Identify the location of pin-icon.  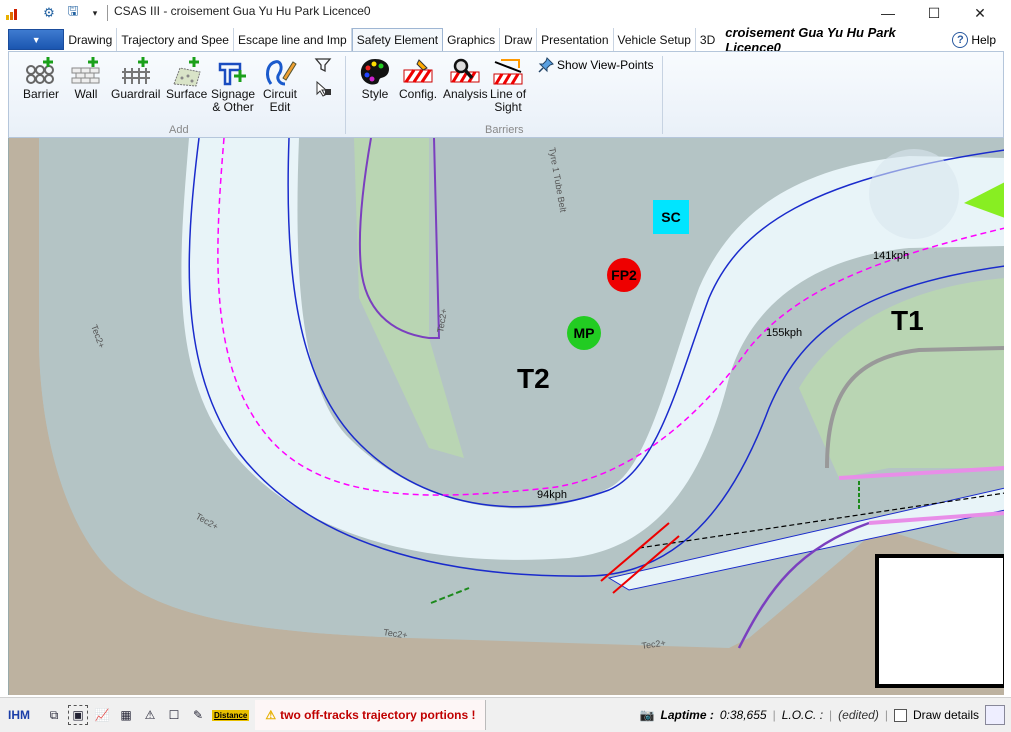
(546, 65).